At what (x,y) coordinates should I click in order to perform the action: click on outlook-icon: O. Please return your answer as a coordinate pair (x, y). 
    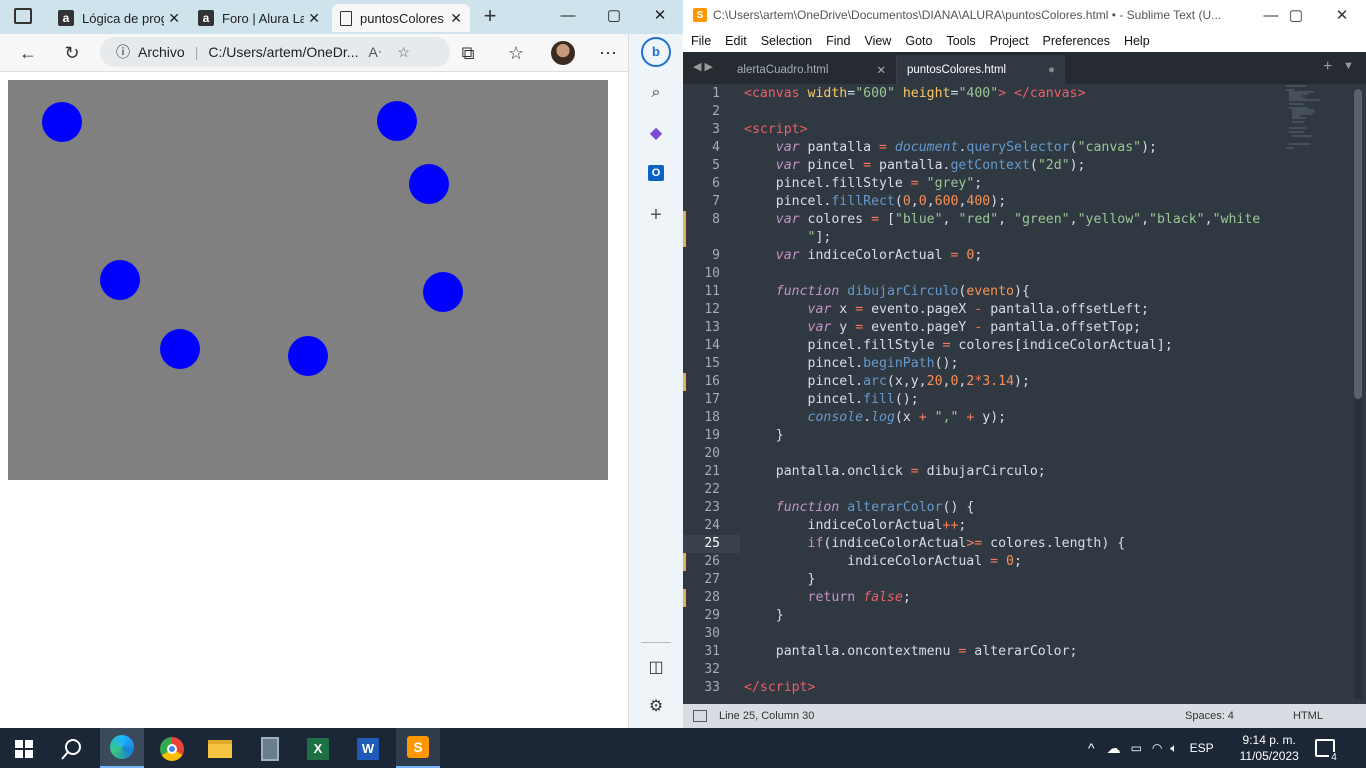
    Looking at the image, I should click on (656, 173).